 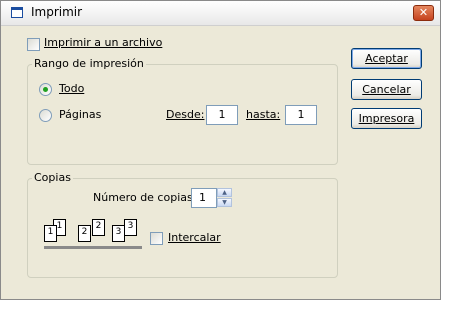 I want to click on copies-legend: Copias, so click(x=52, y=177).